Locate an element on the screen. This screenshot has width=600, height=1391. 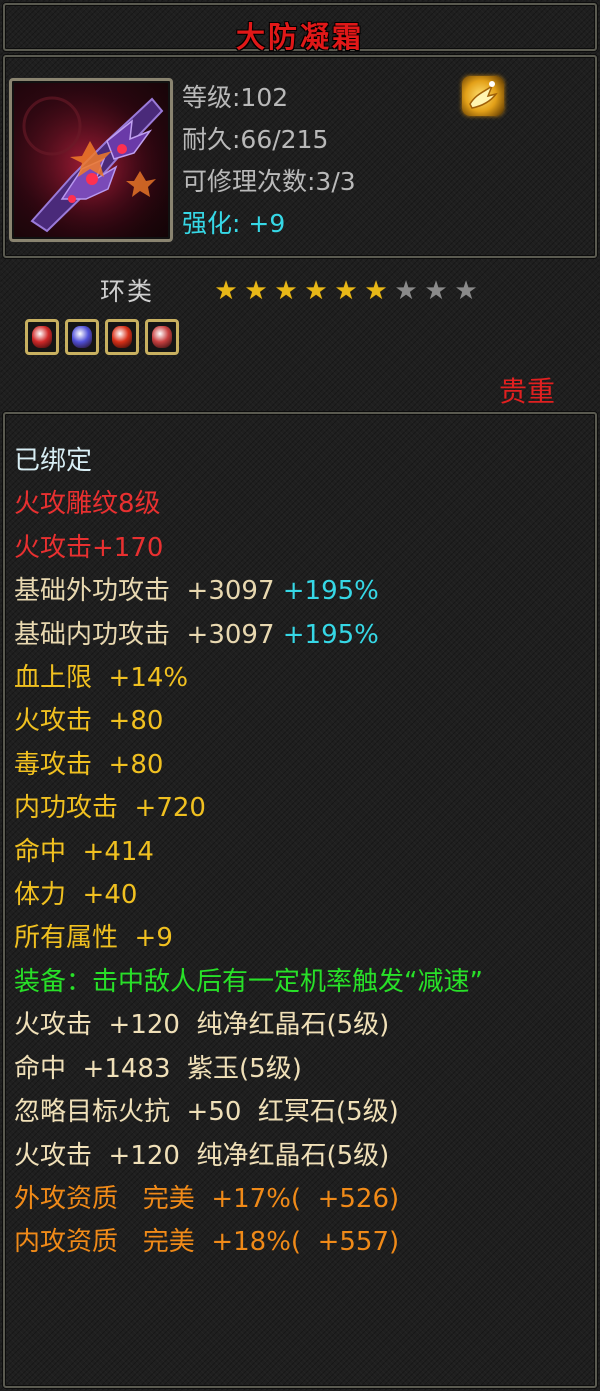
gem-slots is located at coordinates (102, 337).